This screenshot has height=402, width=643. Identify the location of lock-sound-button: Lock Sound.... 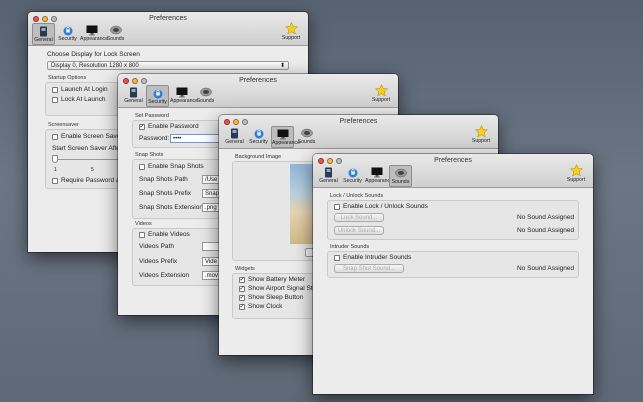
(359, 217).